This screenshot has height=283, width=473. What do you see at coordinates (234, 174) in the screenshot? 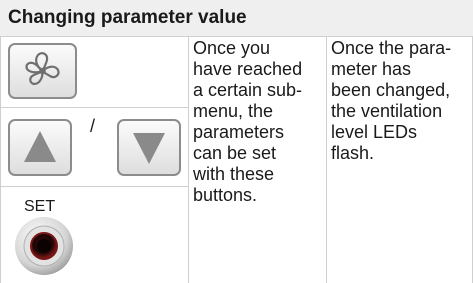
I see `text-line: with these` at bounding box center [234, 174].